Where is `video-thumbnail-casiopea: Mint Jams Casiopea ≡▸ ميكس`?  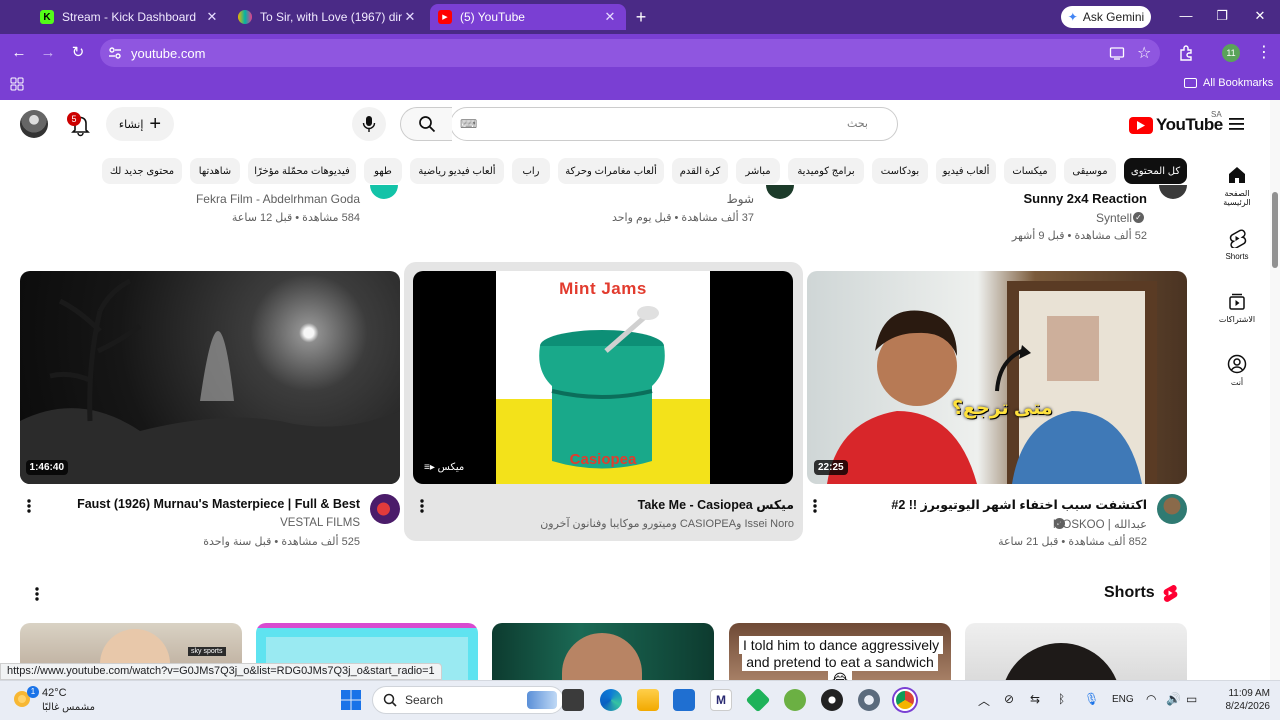
video-thumbnail-casiopea: Mint Jams Casiopea ≡▸ ميكس is located at coordinates (603, 377).